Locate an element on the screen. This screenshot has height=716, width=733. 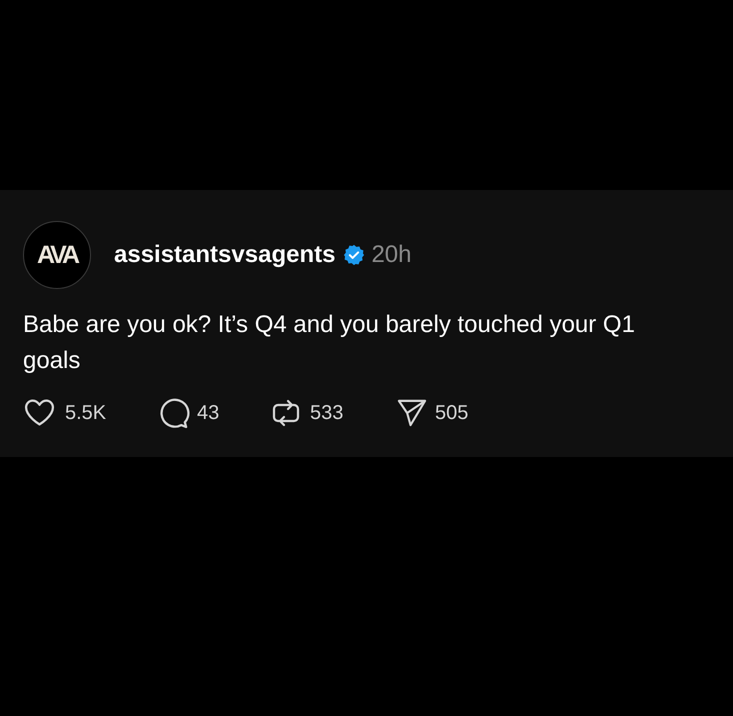
paper-plane-icon is located at coordinates (411, 412).